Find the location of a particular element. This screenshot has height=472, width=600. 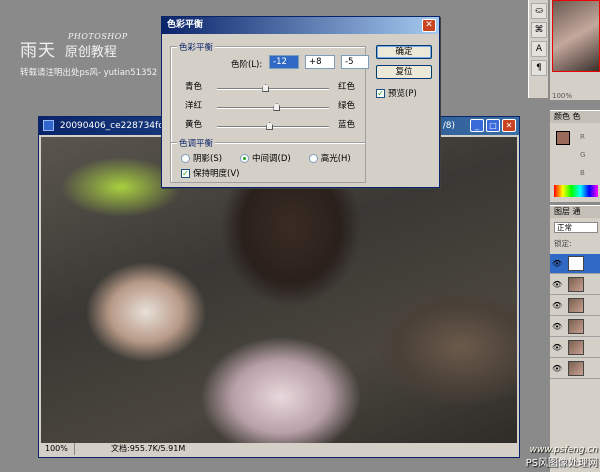

slider-left-label: 洋红 is located at coordinates (194, 106).